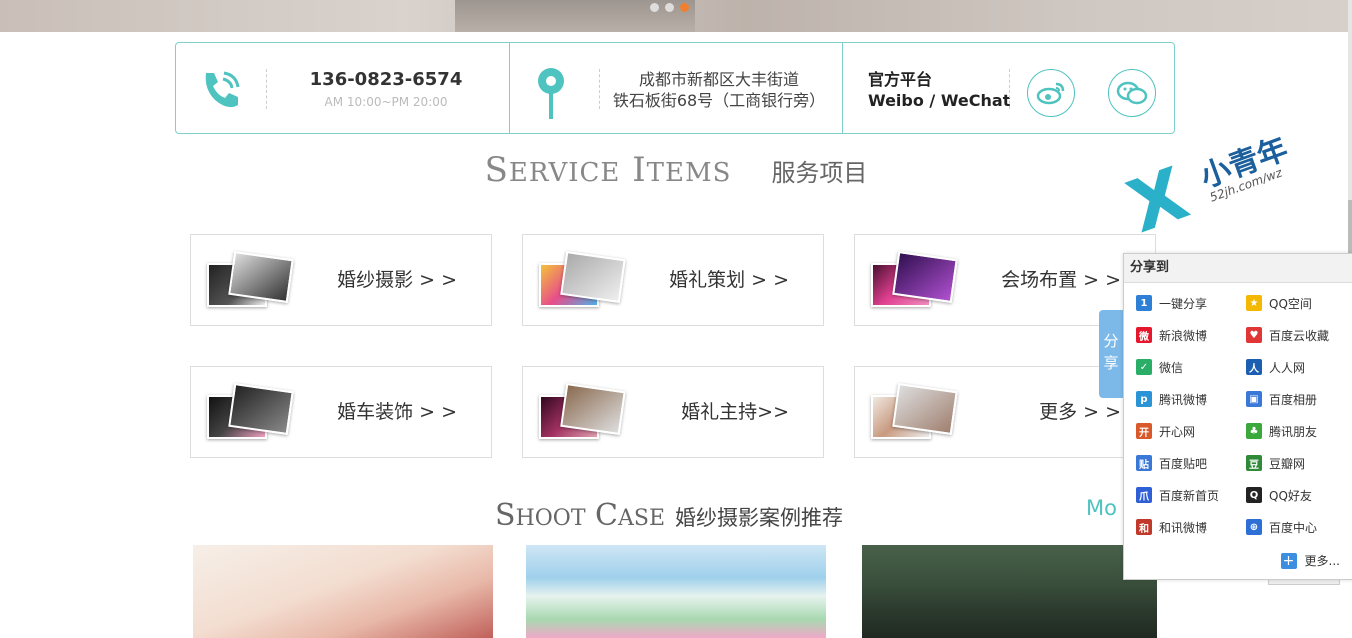  What do you see at coordinates (386, 102) in the screenshot?
I see `business-hours: AM 10:00~PM 20:00` at bounding box center [386, 102].